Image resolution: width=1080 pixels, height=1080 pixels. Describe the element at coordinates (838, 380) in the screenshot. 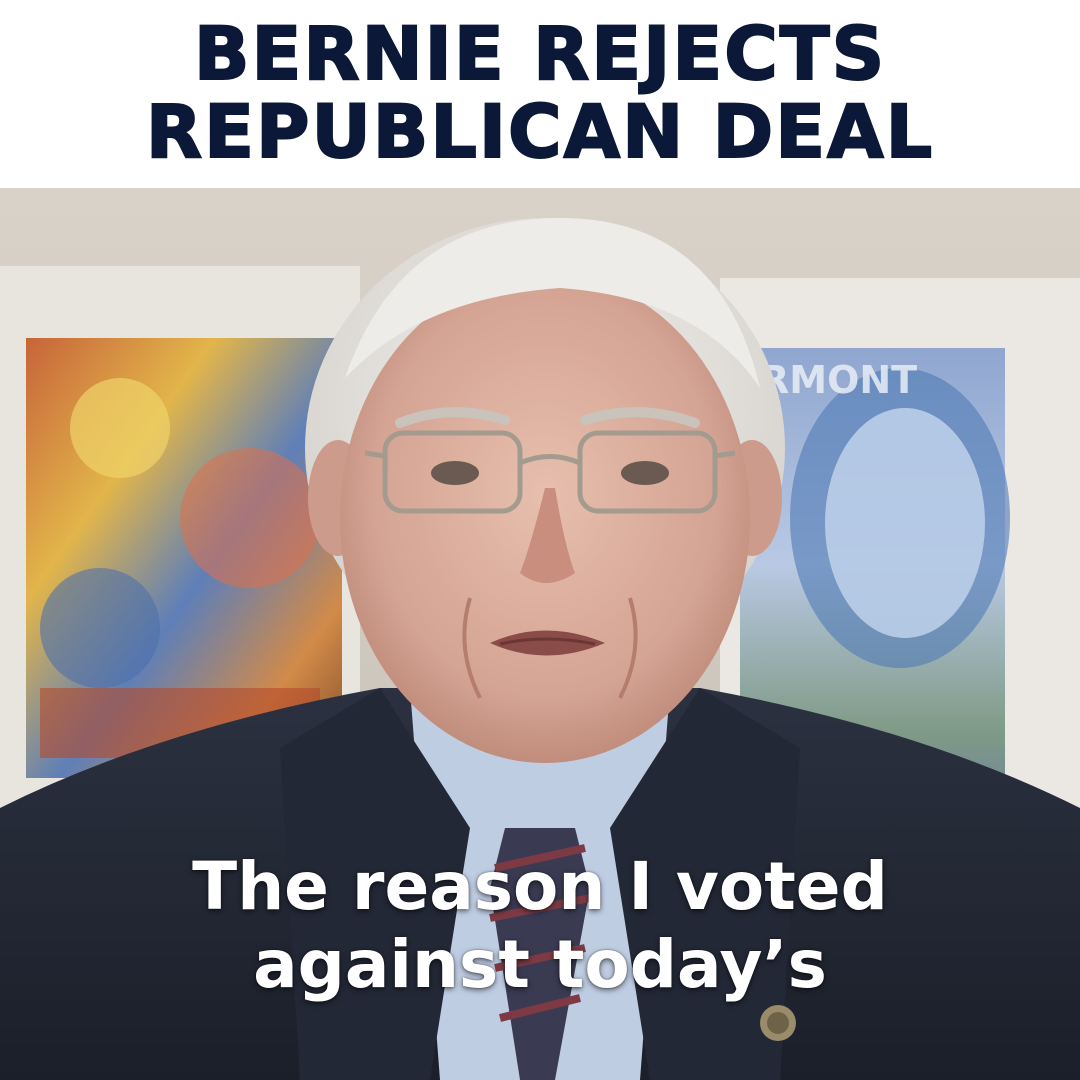

I see `svg-text: RMONT` at that location.